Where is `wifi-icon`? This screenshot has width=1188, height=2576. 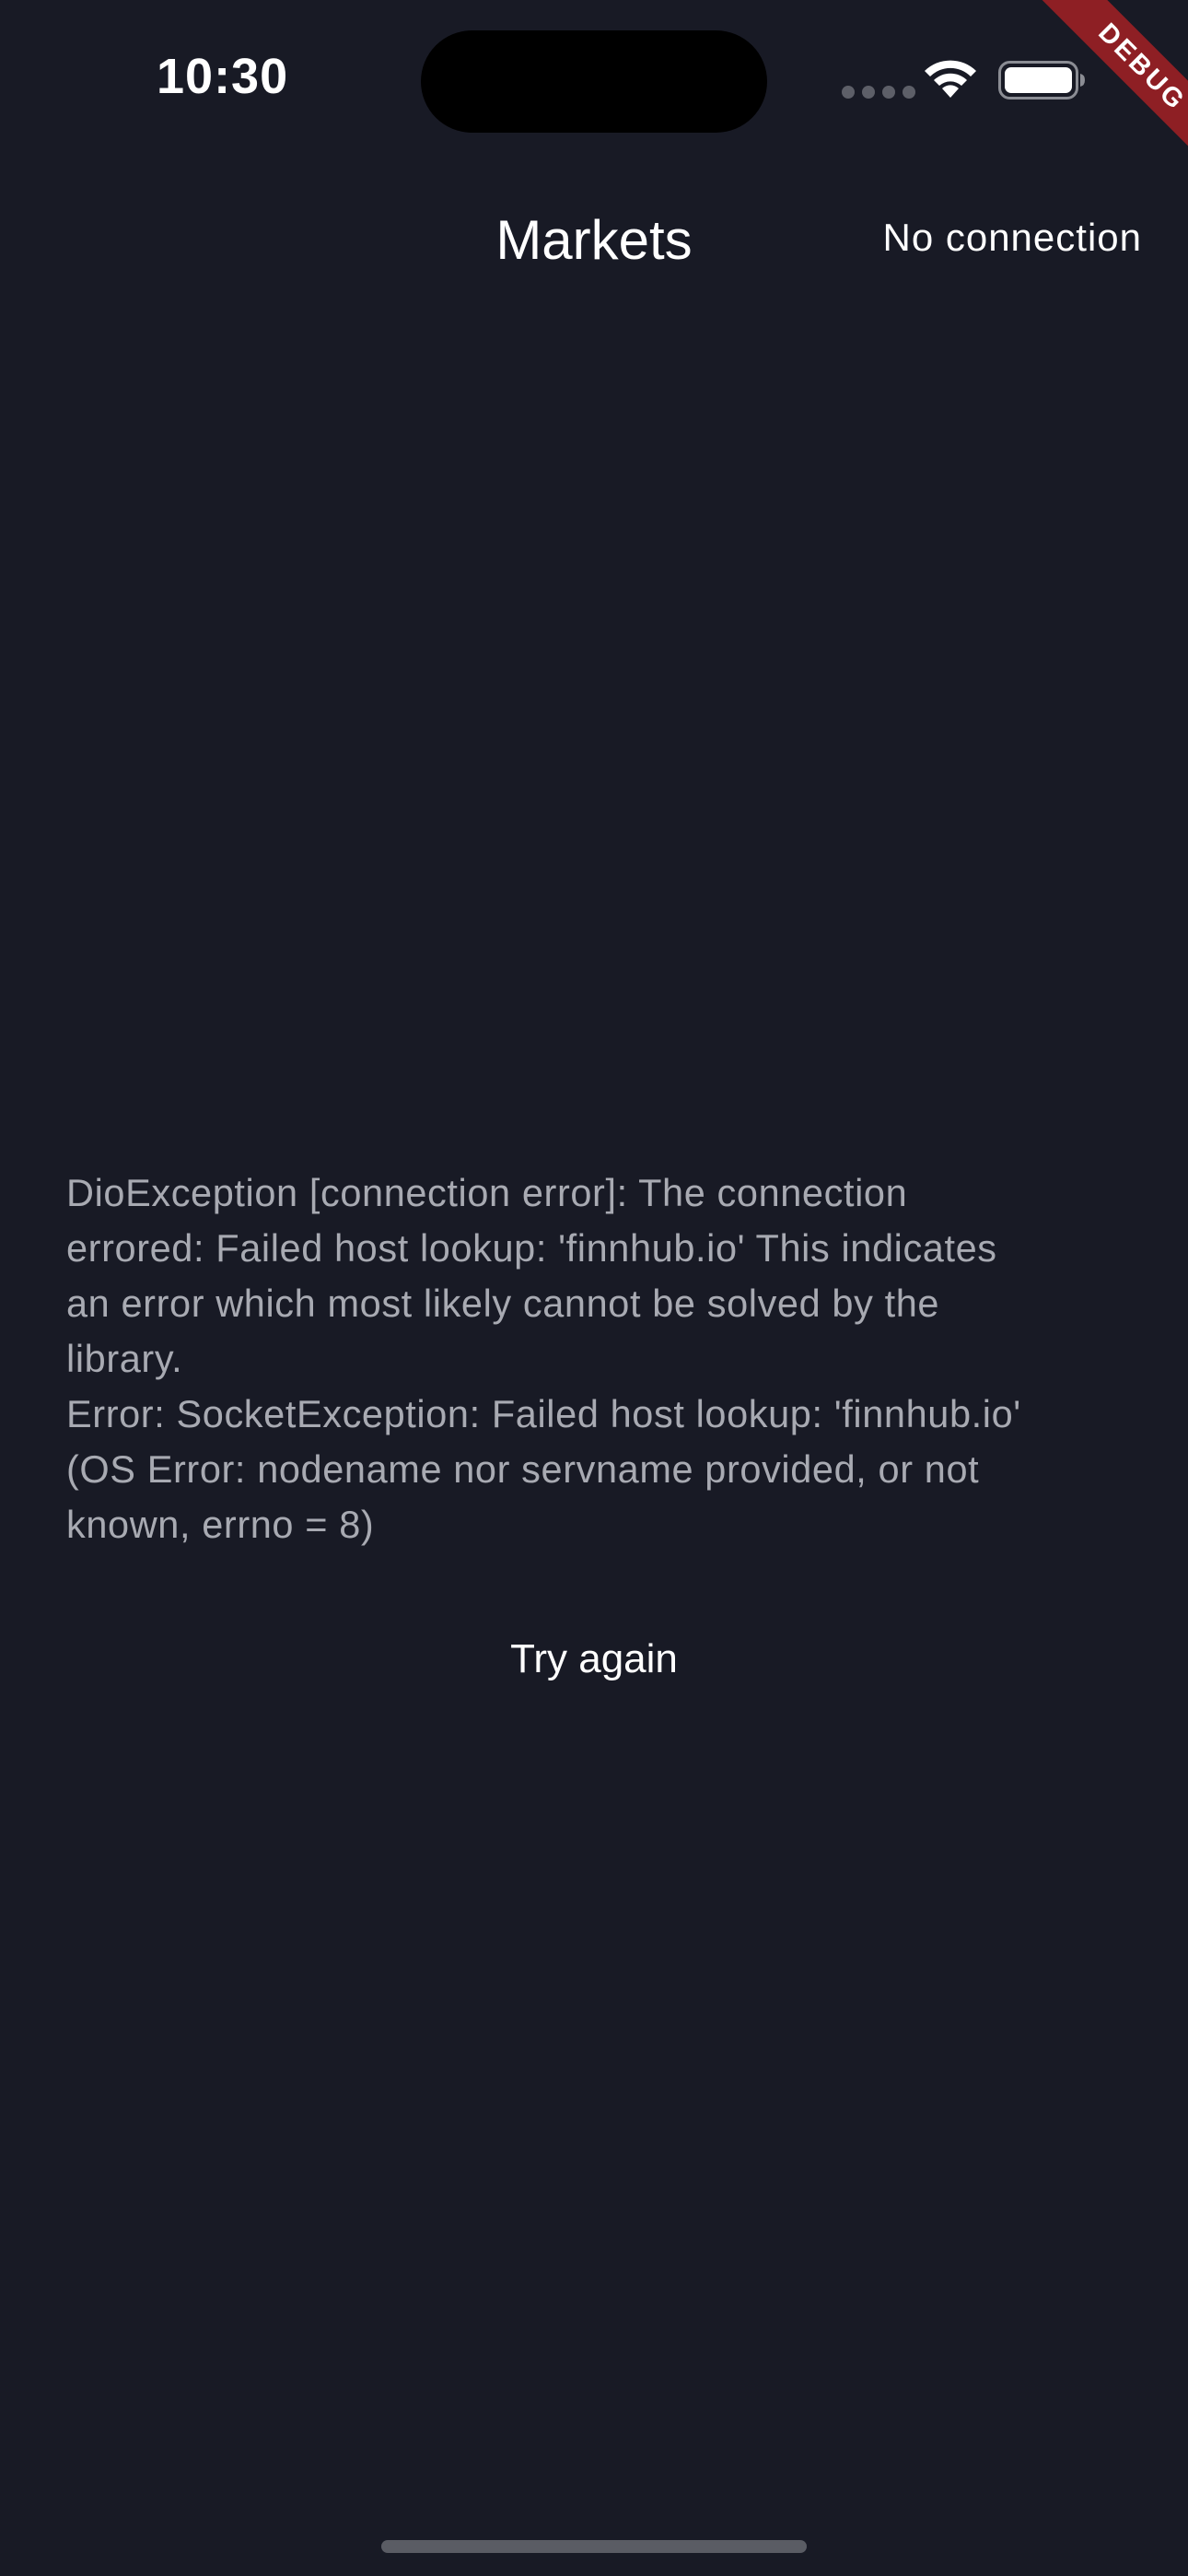
wifi-icon is located at coordinates (951, 79).